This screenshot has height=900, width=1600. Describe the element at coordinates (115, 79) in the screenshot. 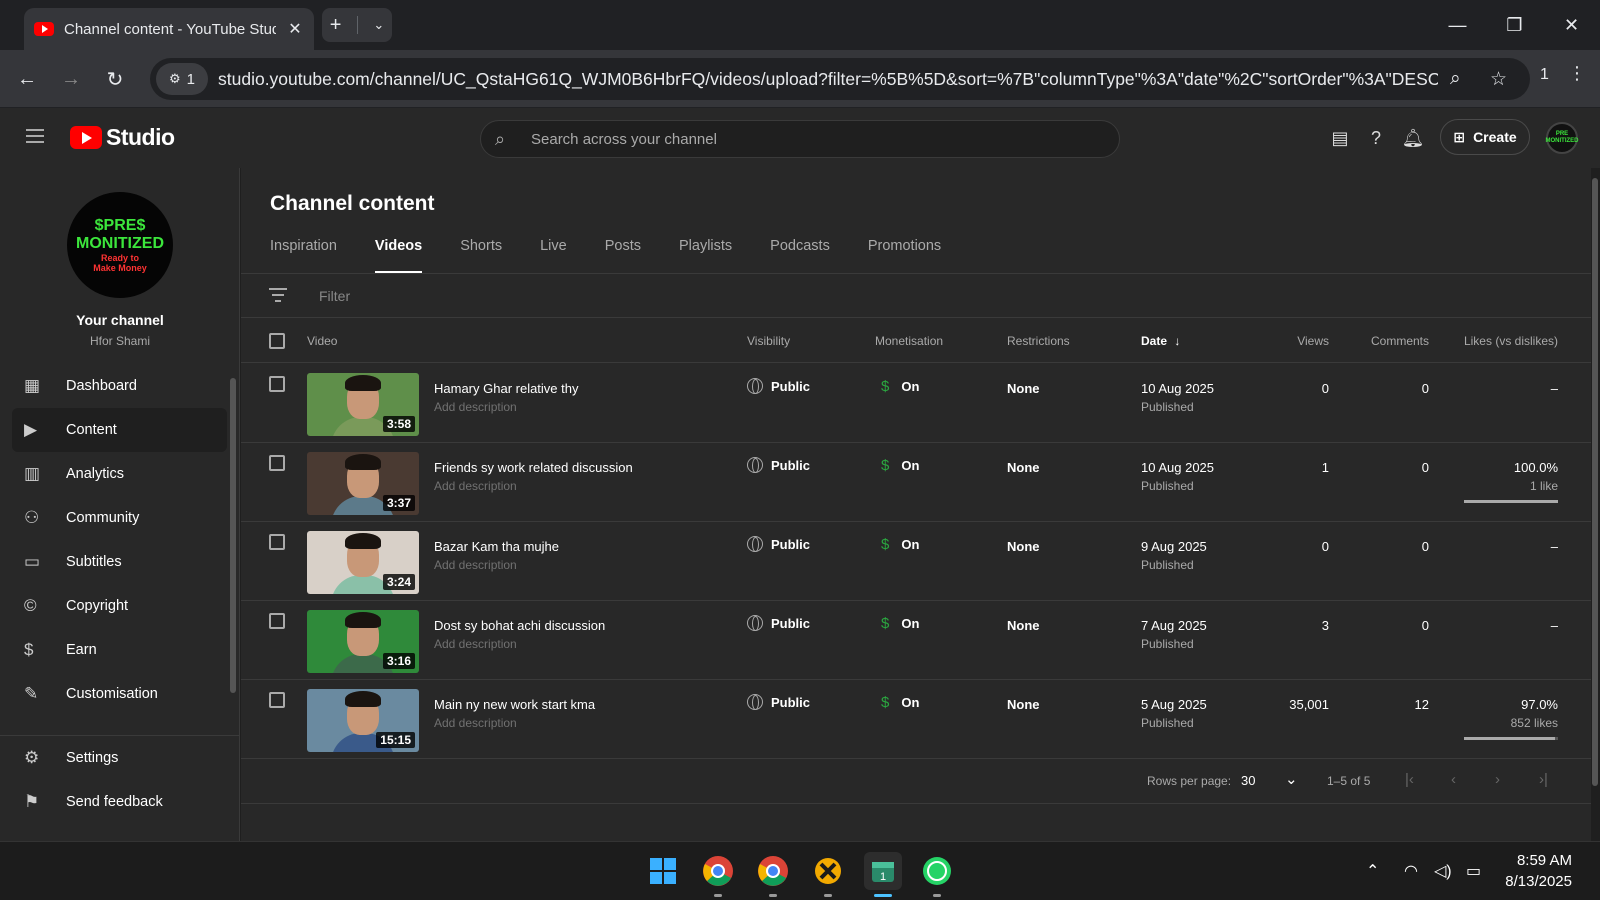

I see `reload-icon: ↻` at that location.